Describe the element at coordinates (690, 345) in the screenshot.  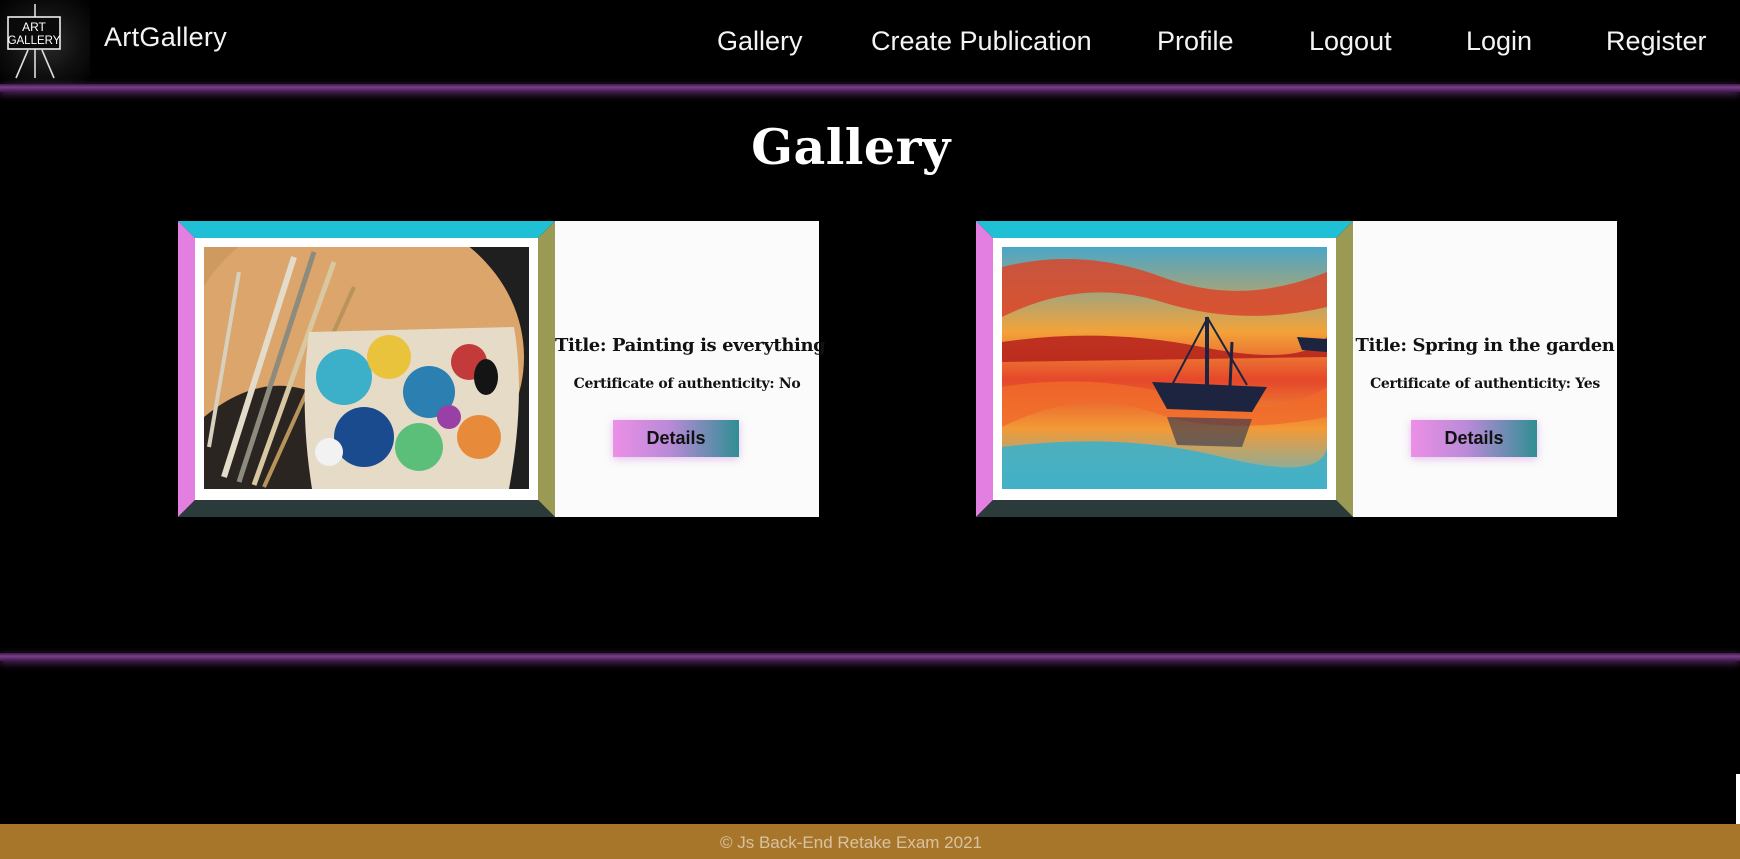
I see `card-title: Title: Painting is everything` at that location.